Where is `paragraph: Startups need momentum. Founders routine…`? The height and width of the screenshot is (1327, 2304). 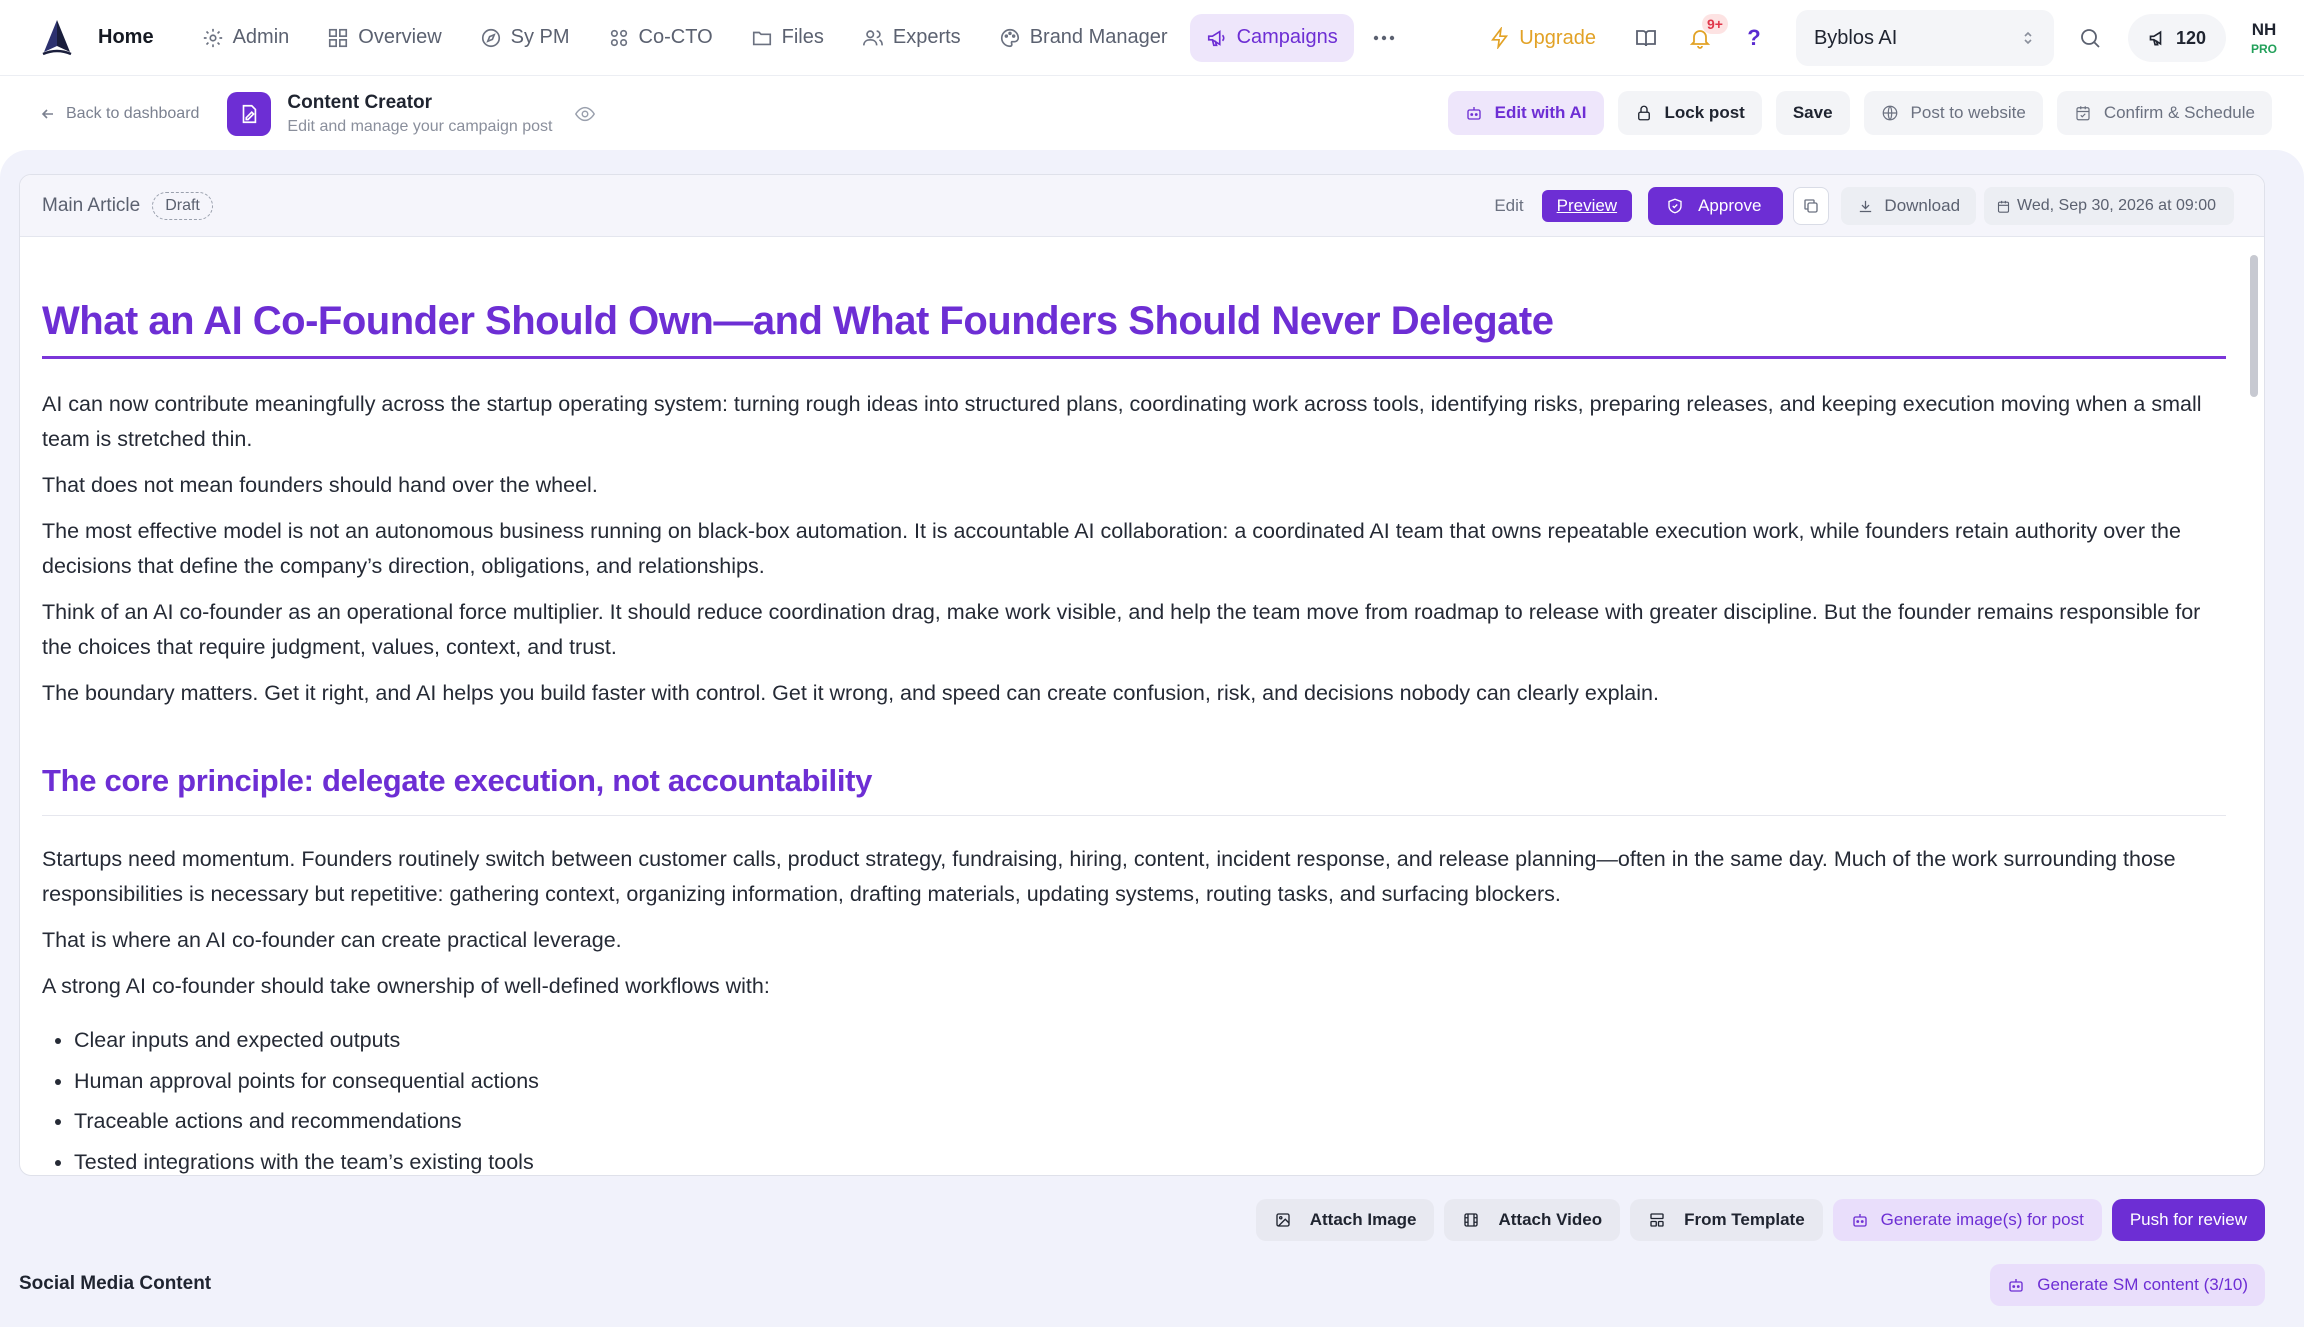
paragraph: Startups need momentum. Founders routine… is located at coordinates (1109, 876).